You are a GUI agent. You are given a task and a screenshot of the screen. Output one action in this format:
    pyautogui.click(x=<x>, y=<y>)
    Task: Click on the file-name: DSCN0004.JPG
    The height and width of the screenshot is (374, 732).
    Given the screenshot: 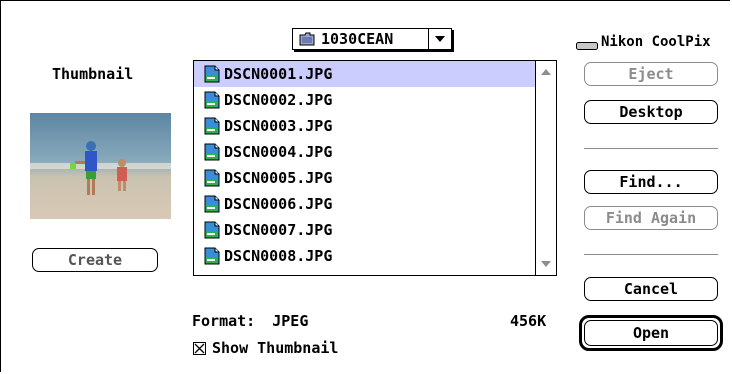 What is the action you would take?
    pyautogui.click(x=278, y=152)
    